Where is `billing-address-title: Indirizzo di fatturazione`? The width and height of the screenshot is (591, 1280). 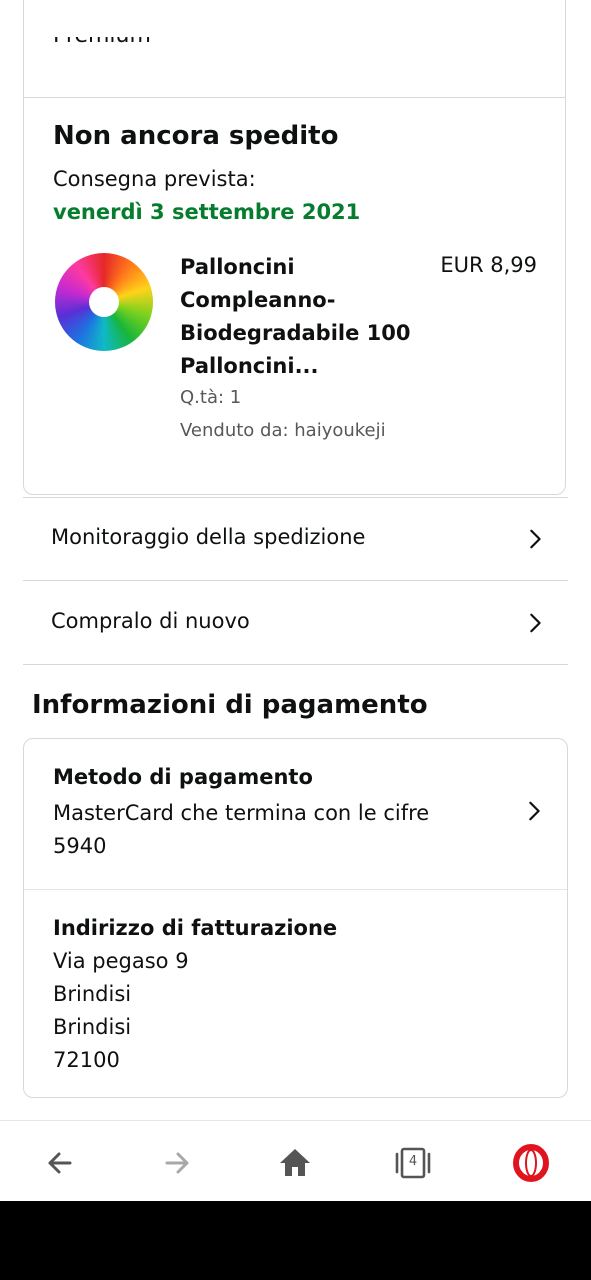
billing-address-title: Indirizzo di fatturazione is located at coordinates (195, 928).